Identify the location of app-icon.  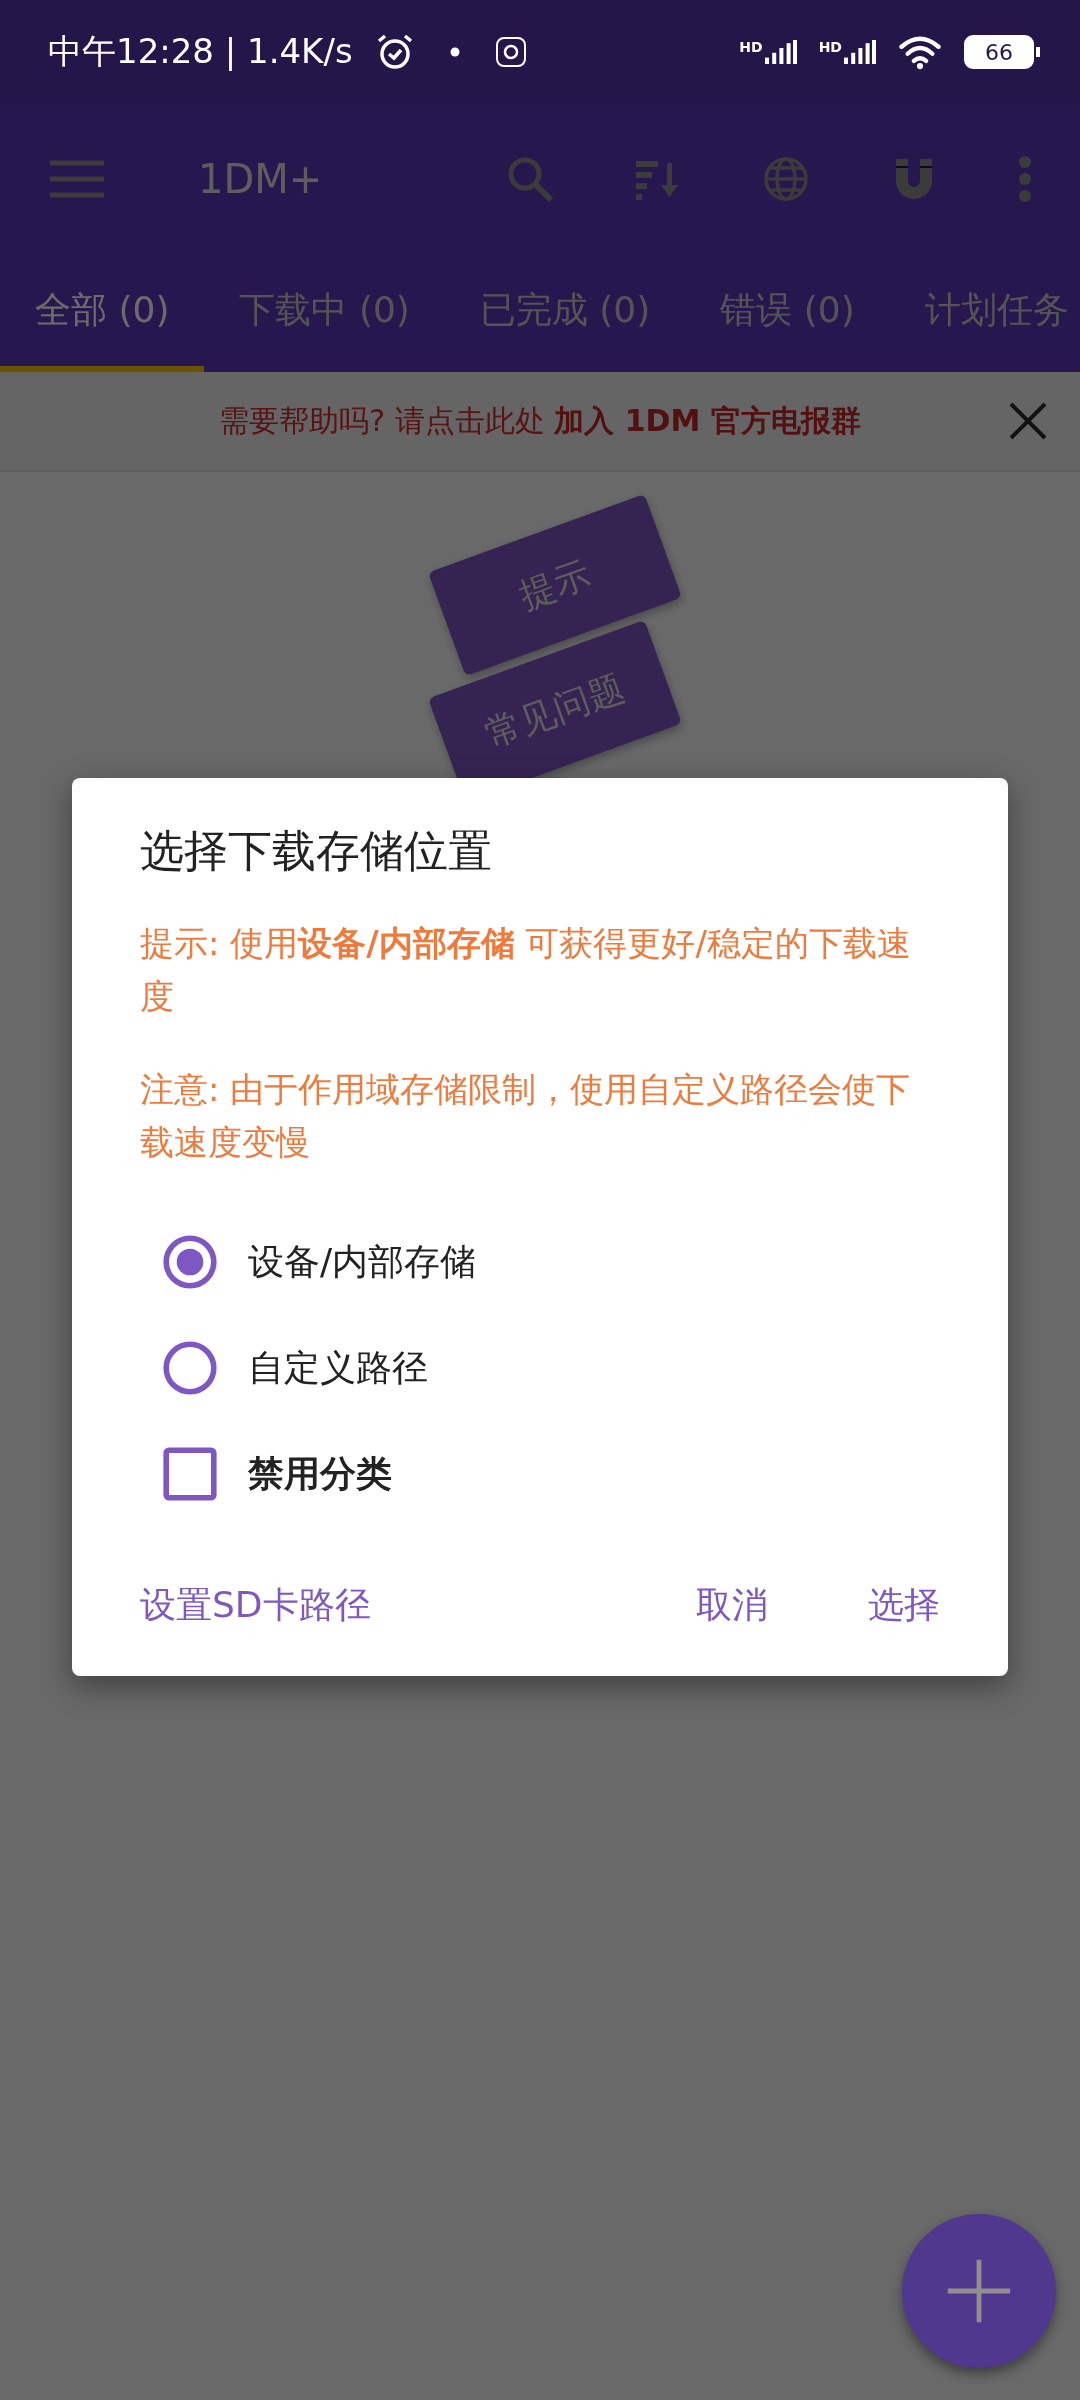
(510, 52).